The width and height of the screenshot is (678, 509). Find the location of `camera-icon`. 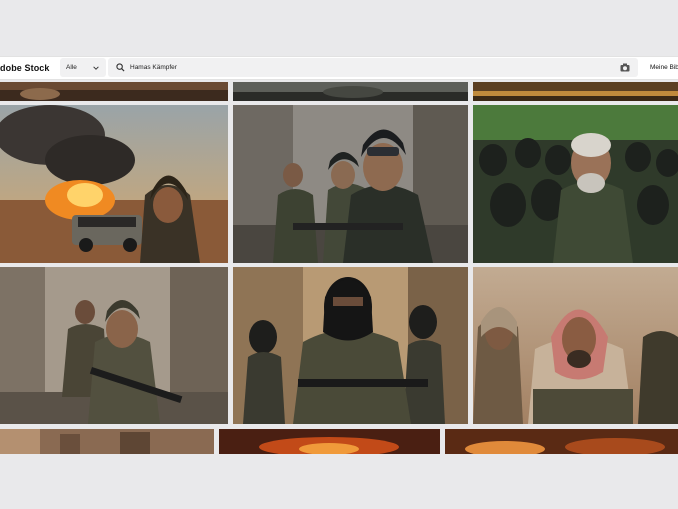

camera-icon is located at coordinates (625, 67).